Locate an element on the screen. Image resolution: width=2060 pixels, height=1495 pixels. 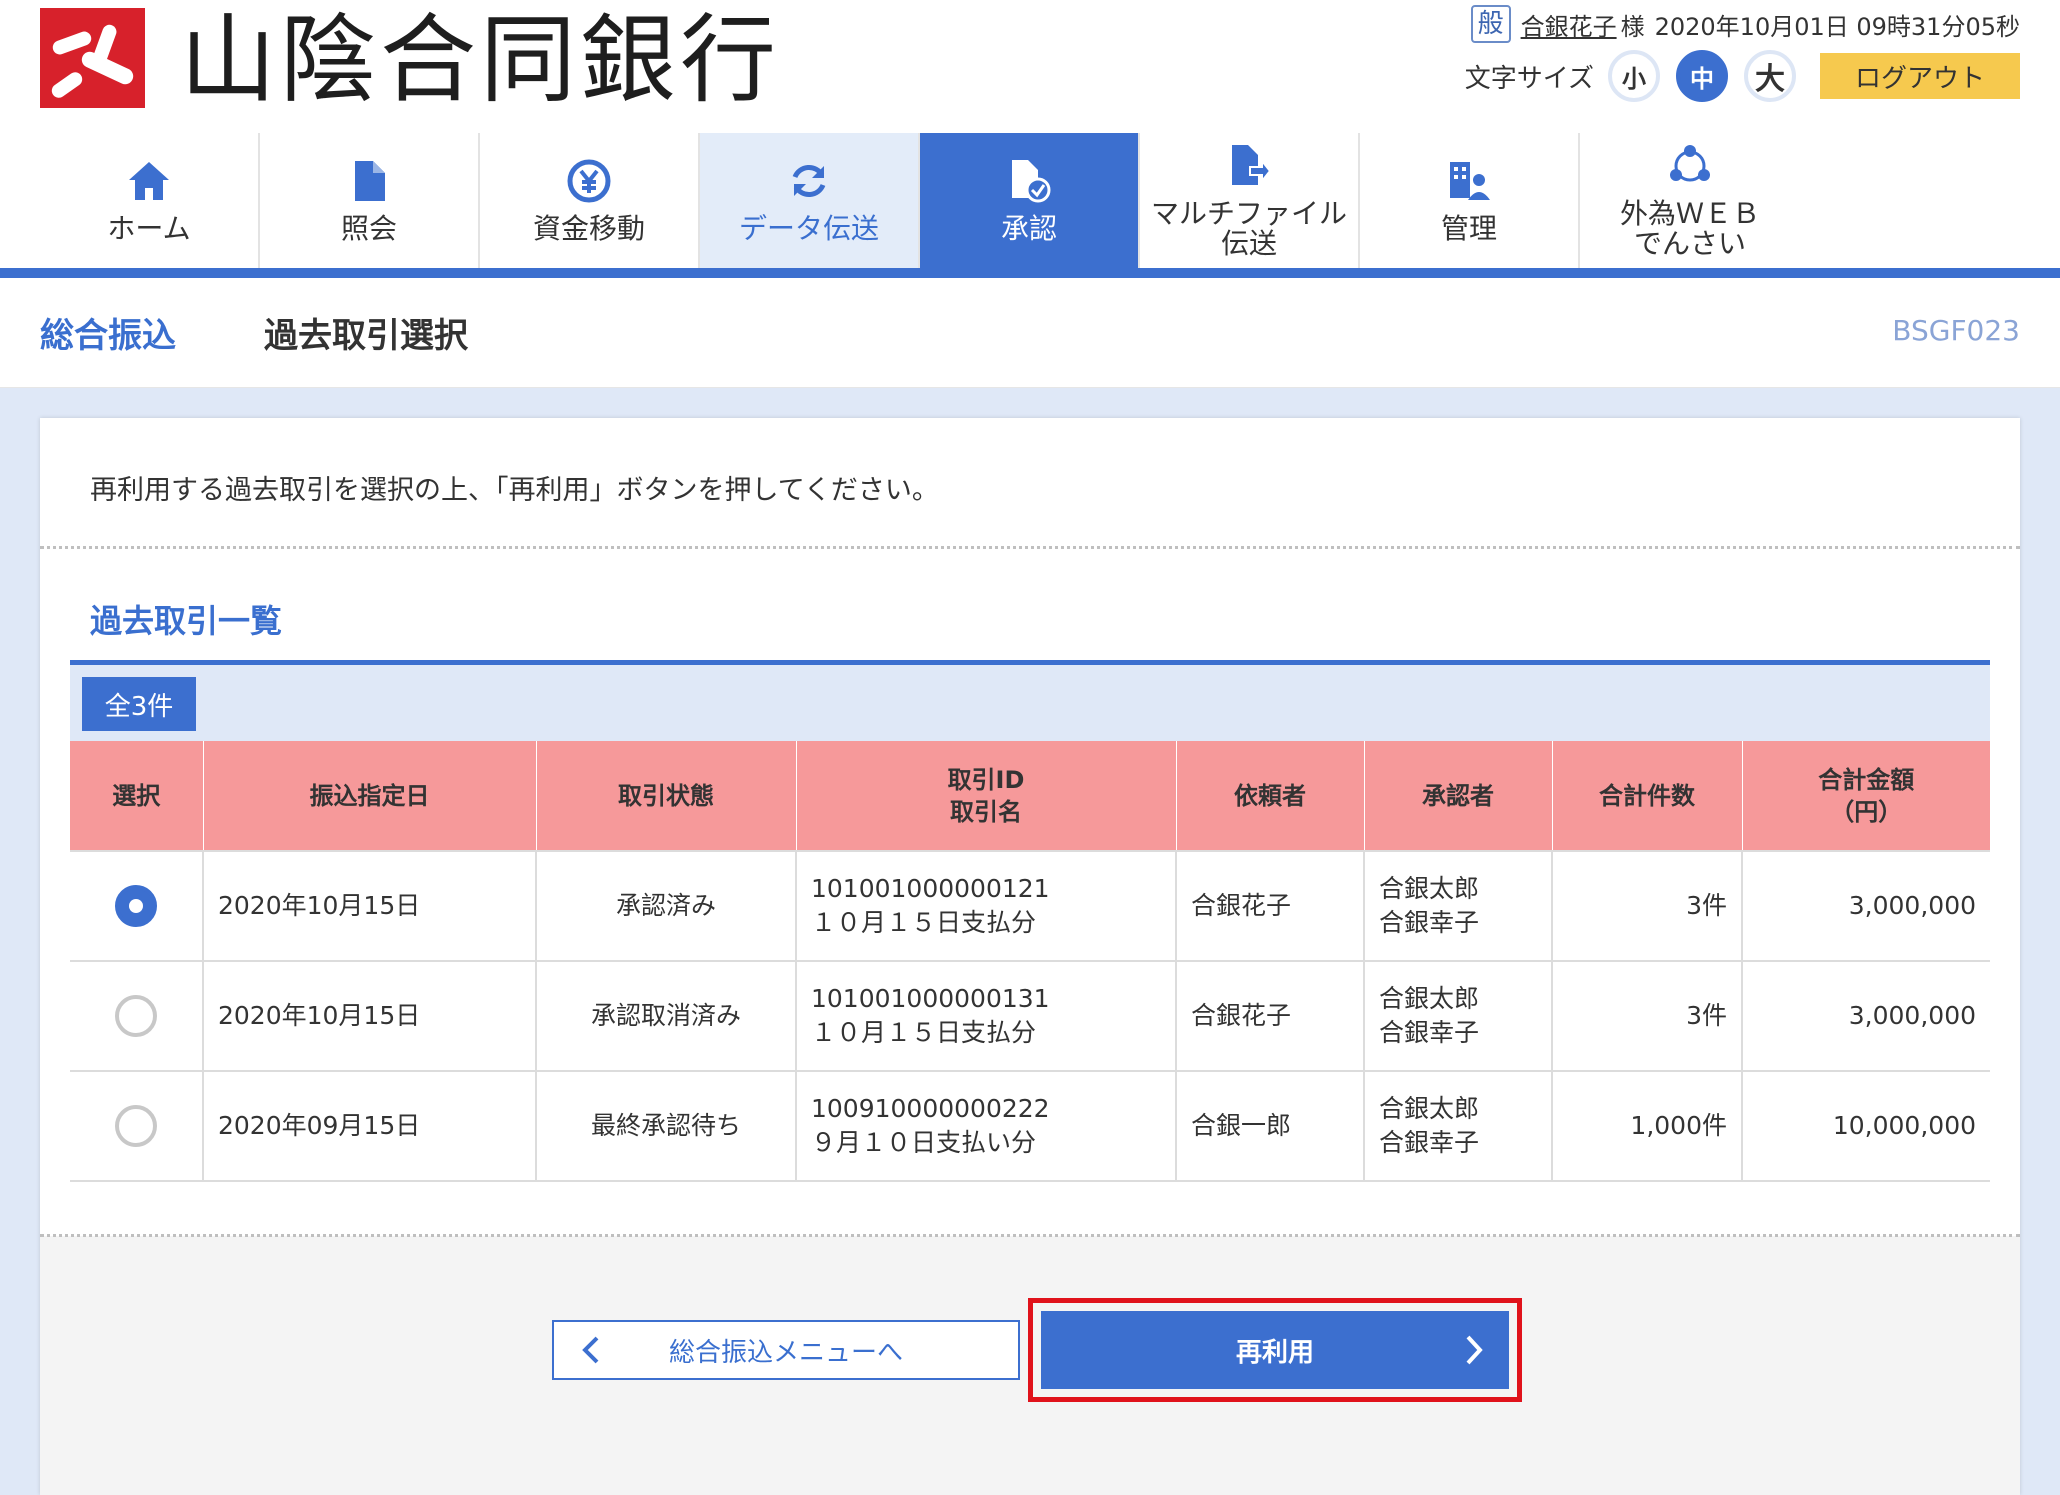
nav-item-inquiry: 照会 is located at coordinates (370, 200).